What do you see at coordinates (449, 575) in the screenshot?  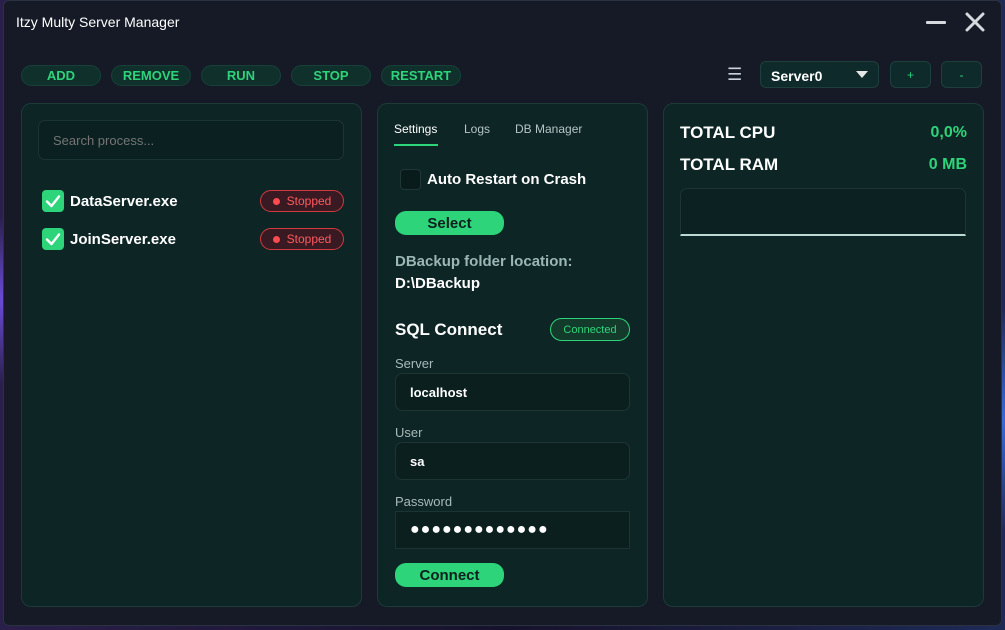 I see `connect-button: Connect` at bounding box center [449, 575].